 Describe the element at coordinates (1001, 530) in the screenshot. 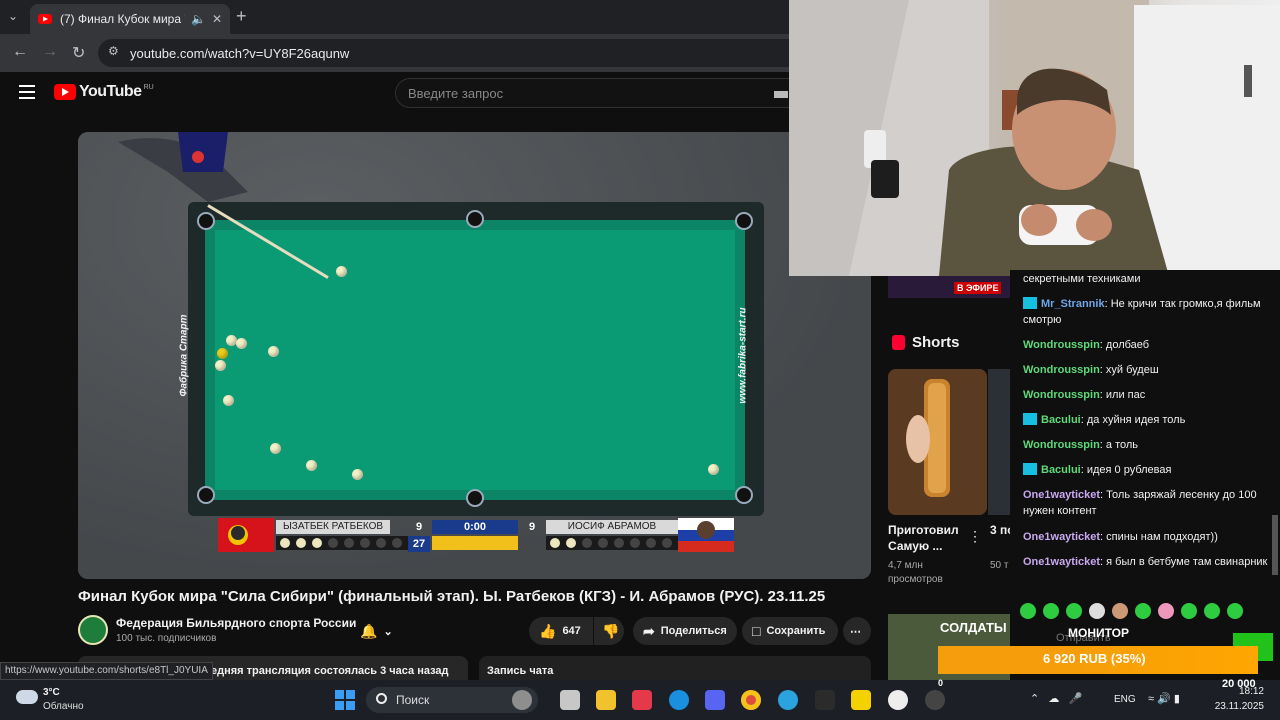

I see `short-title-2: 3 по Шта` at that location.